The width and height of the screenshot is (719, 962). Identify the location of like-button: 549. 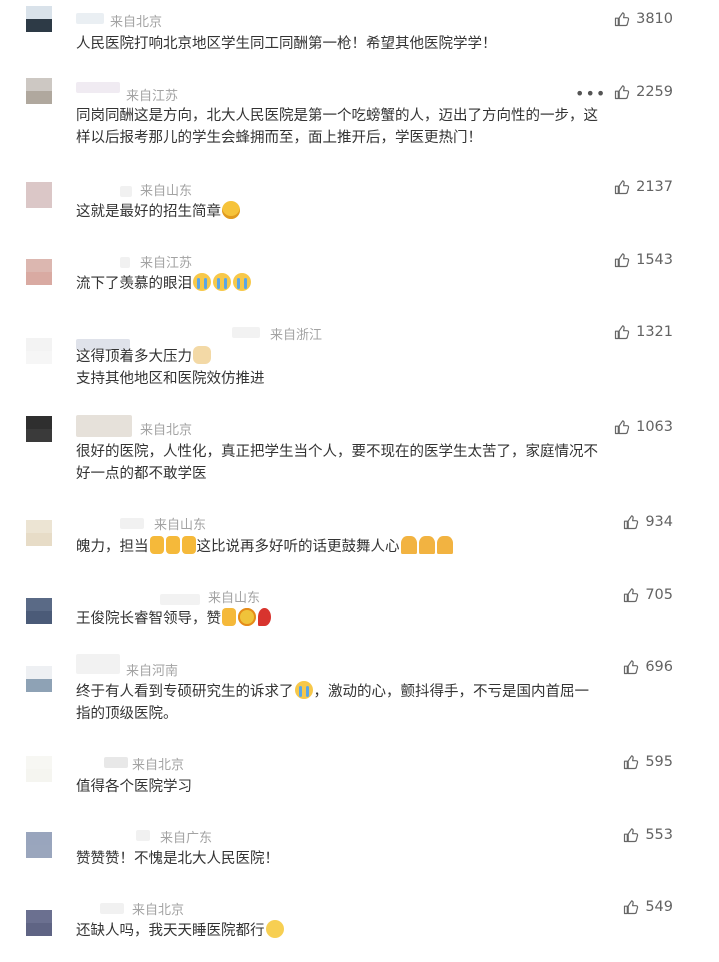
(648, 907).